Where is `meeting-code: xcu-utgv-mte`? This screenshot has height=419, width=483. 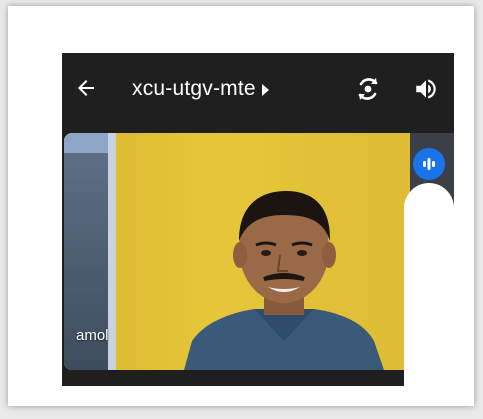 meeting-code: xcu-utgv-mte is located at coordinates (194, 88).